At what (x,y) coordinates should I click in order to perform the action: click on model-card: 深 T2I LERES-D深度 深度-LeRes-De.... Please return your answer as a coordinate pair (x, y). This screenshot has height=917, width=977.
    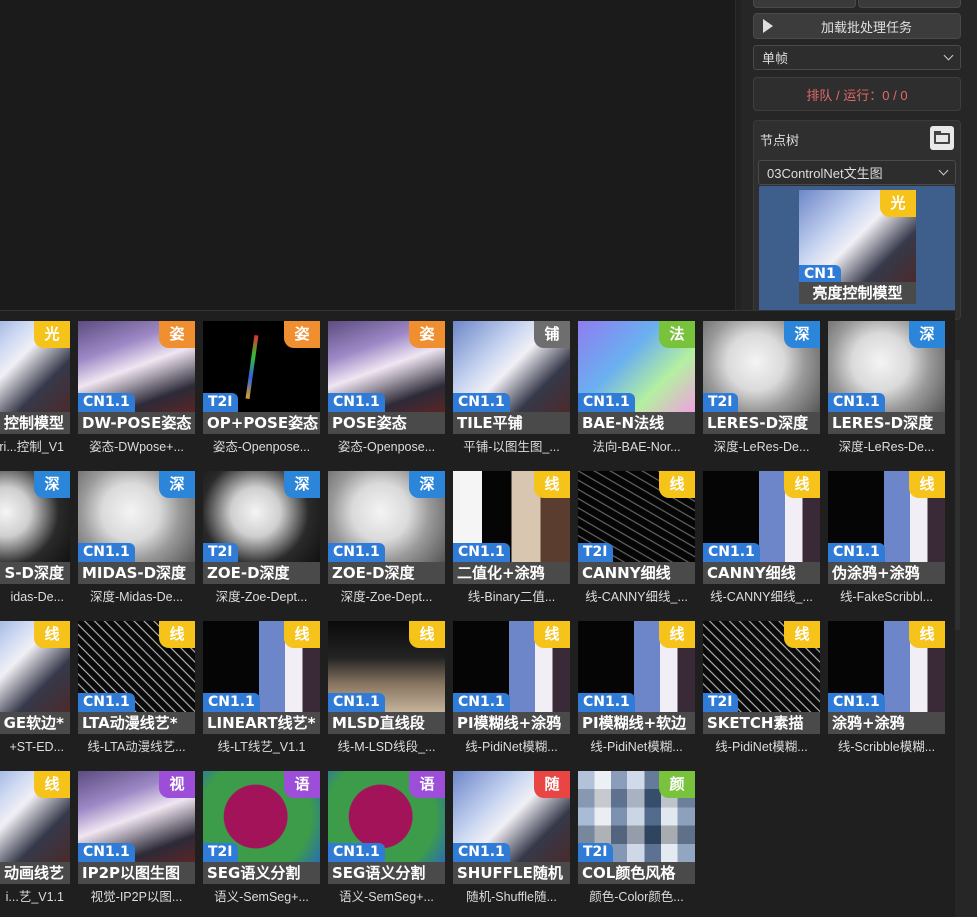
    Looking at the image, I should click on (761, 392).